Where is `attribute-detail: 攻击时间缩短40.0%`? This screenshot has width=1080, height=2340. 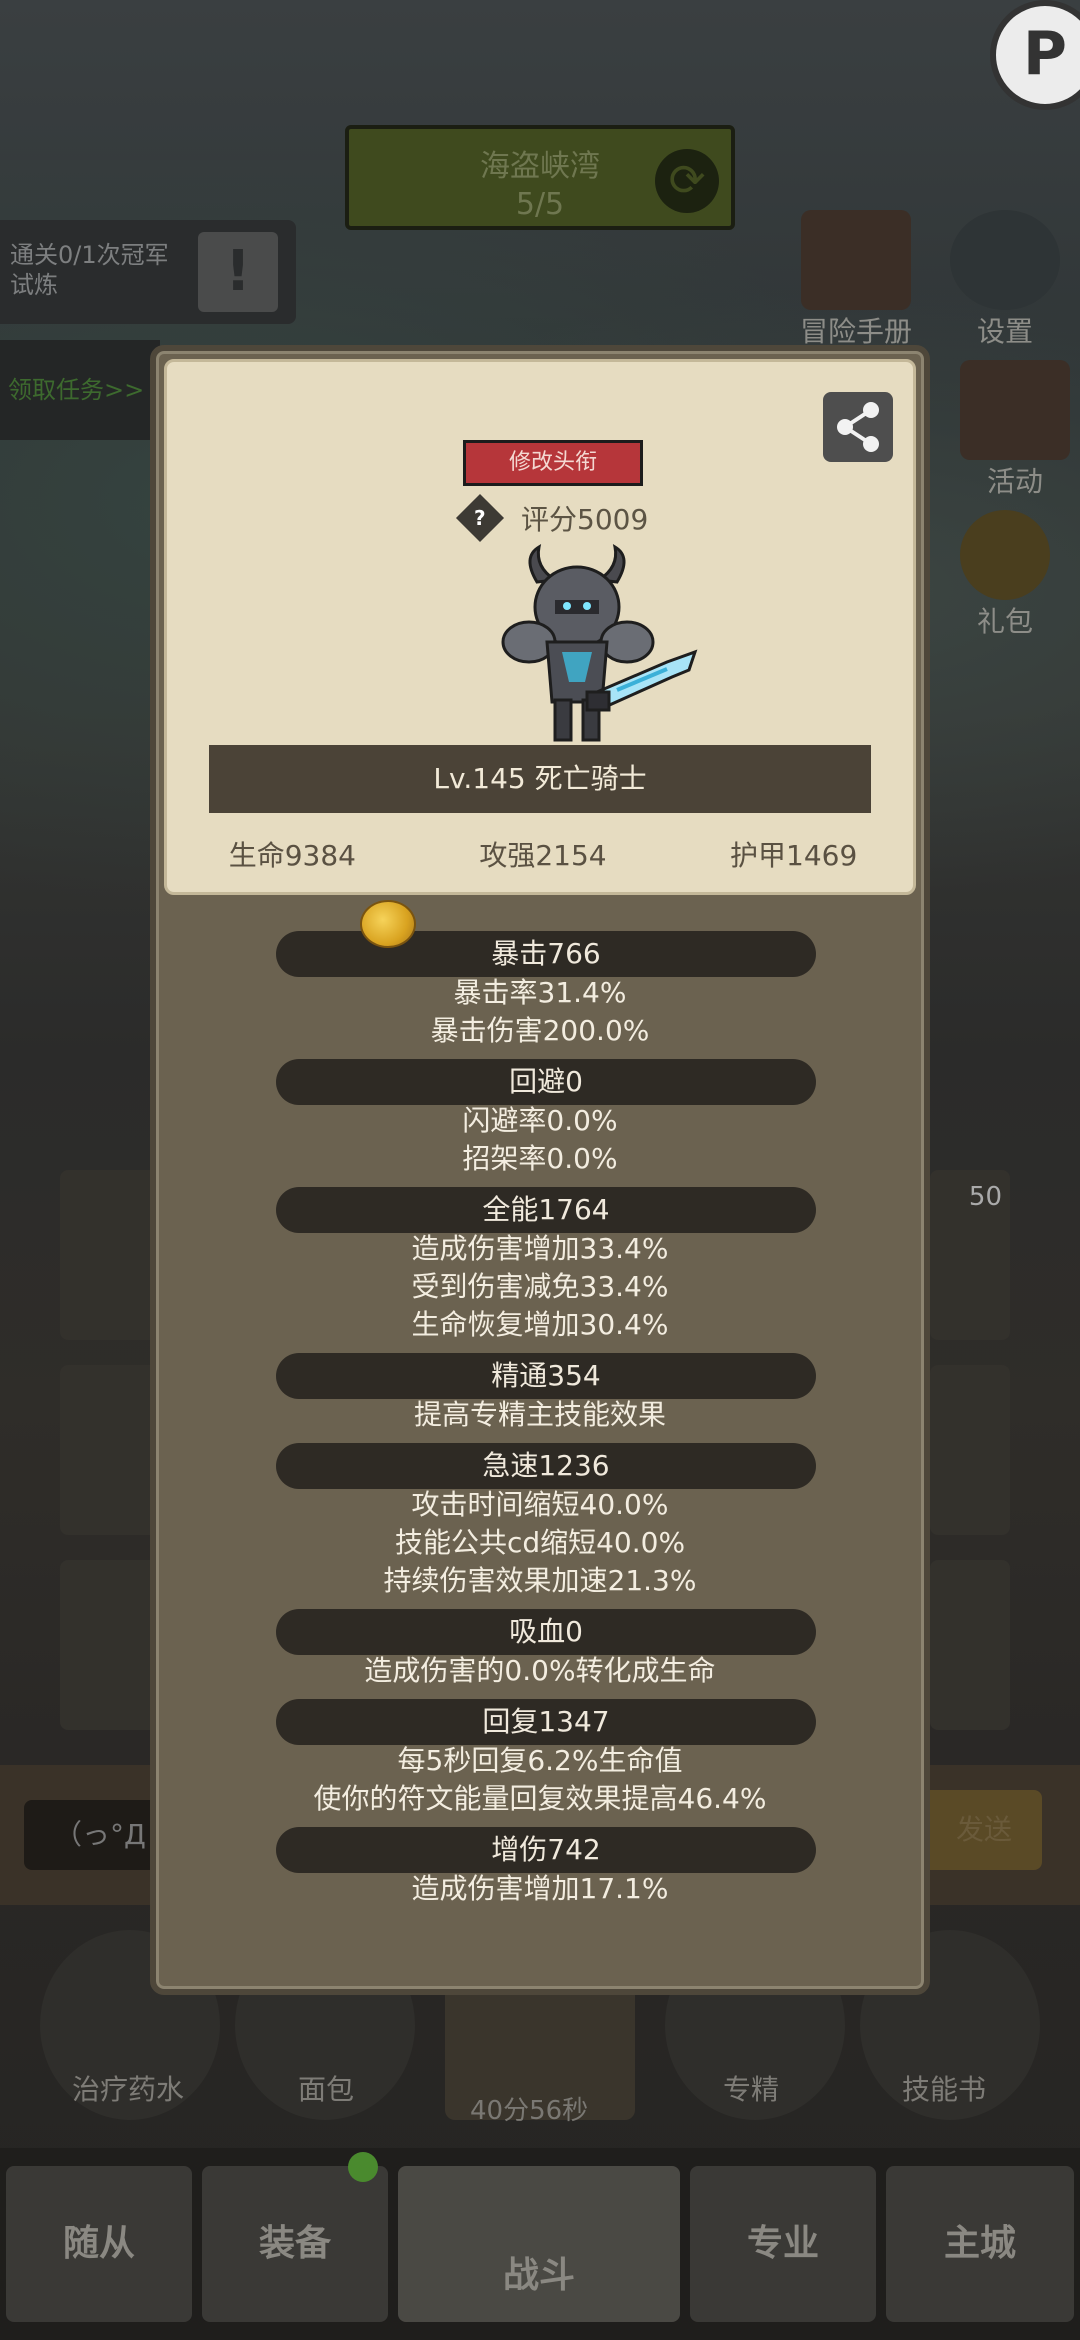
attribute-detail: 攻击时间缩短40.0% is located at coordinates (540, 1504).